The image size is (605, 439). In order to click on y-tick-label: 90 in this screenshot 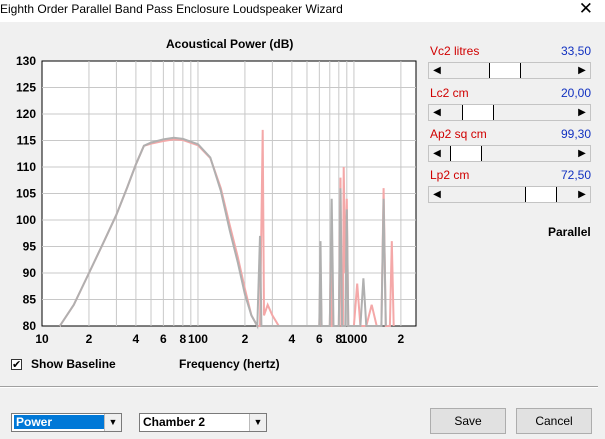, I will do `click(30, 273)`.